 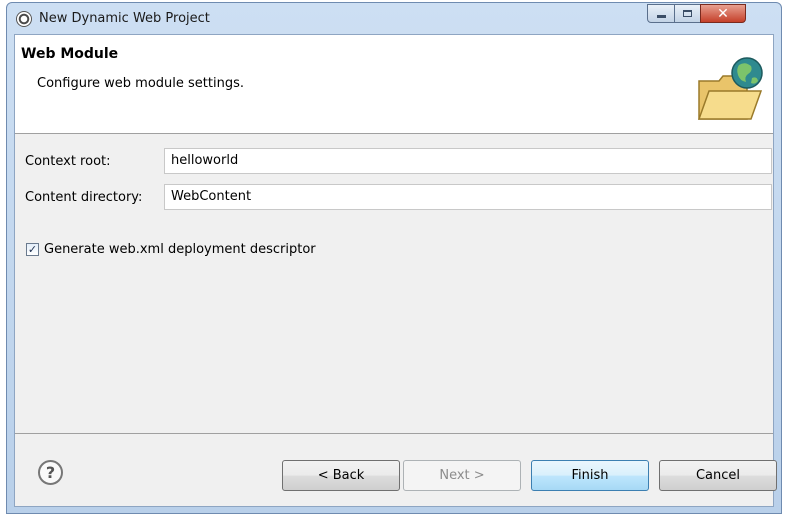 I want to click on generate-descriptor-option: ✓ Generate web.xml deployment descriptor, so click(x=171, y=249).